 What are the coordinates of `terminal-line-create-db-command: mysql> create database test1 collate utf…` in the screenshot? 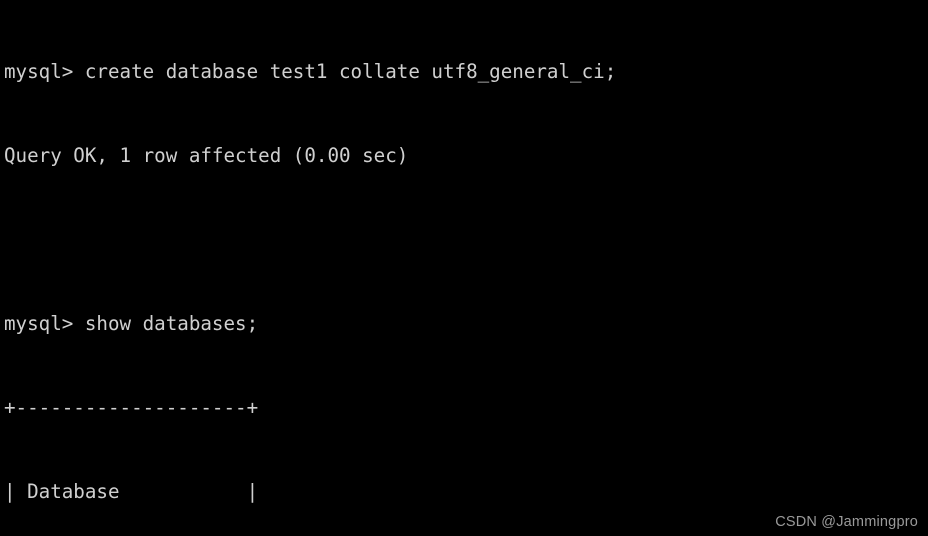 It's located at (310, 71).